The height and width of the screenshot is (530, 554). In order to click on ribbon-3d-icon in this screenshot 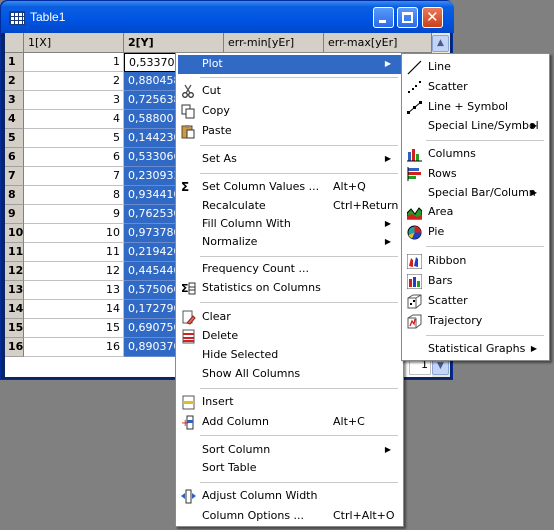, I will do `click(414, 261)`.